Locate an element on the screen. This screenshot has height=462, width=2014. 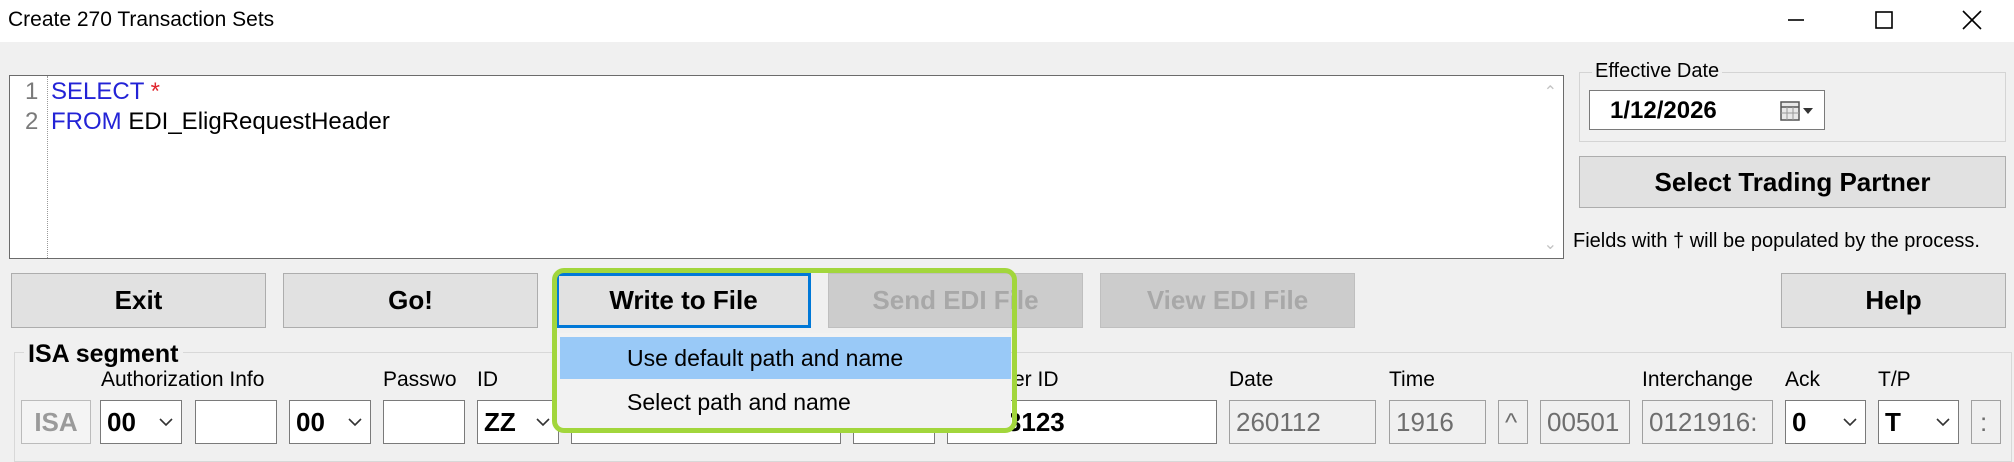
effective-date-picker: 1/12/2026 is located at coordinates (1707, 110).